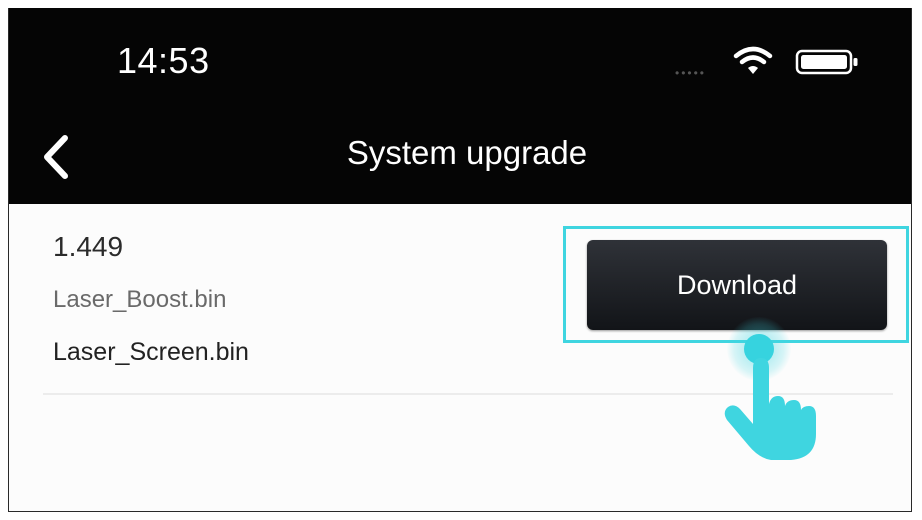 Image resolution: width=922 pixels, height=520 pixels. Describe the element at coordinates (163, 60) in the screenshot. I see `status-time: 14:53` at that location.